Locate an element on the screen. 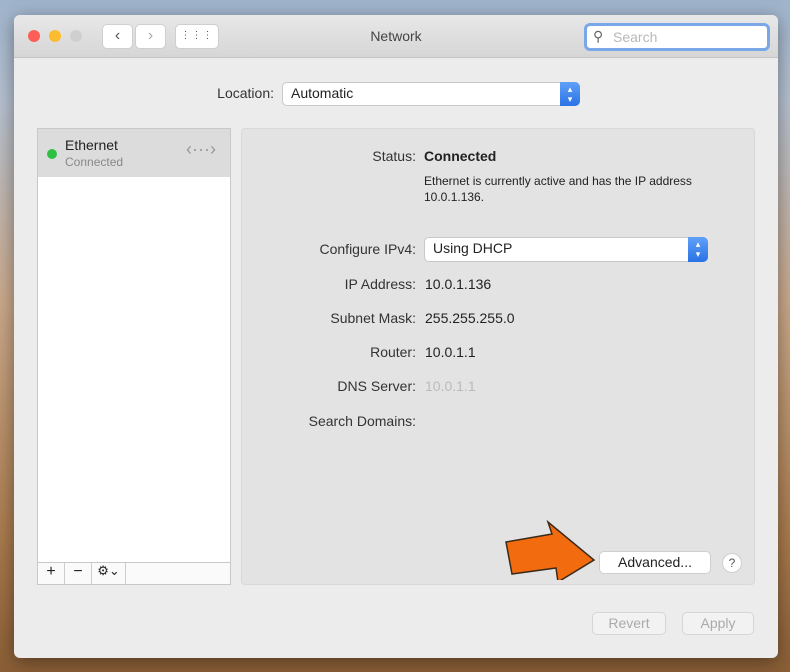 The width and height of the screenshot is (790, 672). router-label: Router: is located at coordinates (393, 352).